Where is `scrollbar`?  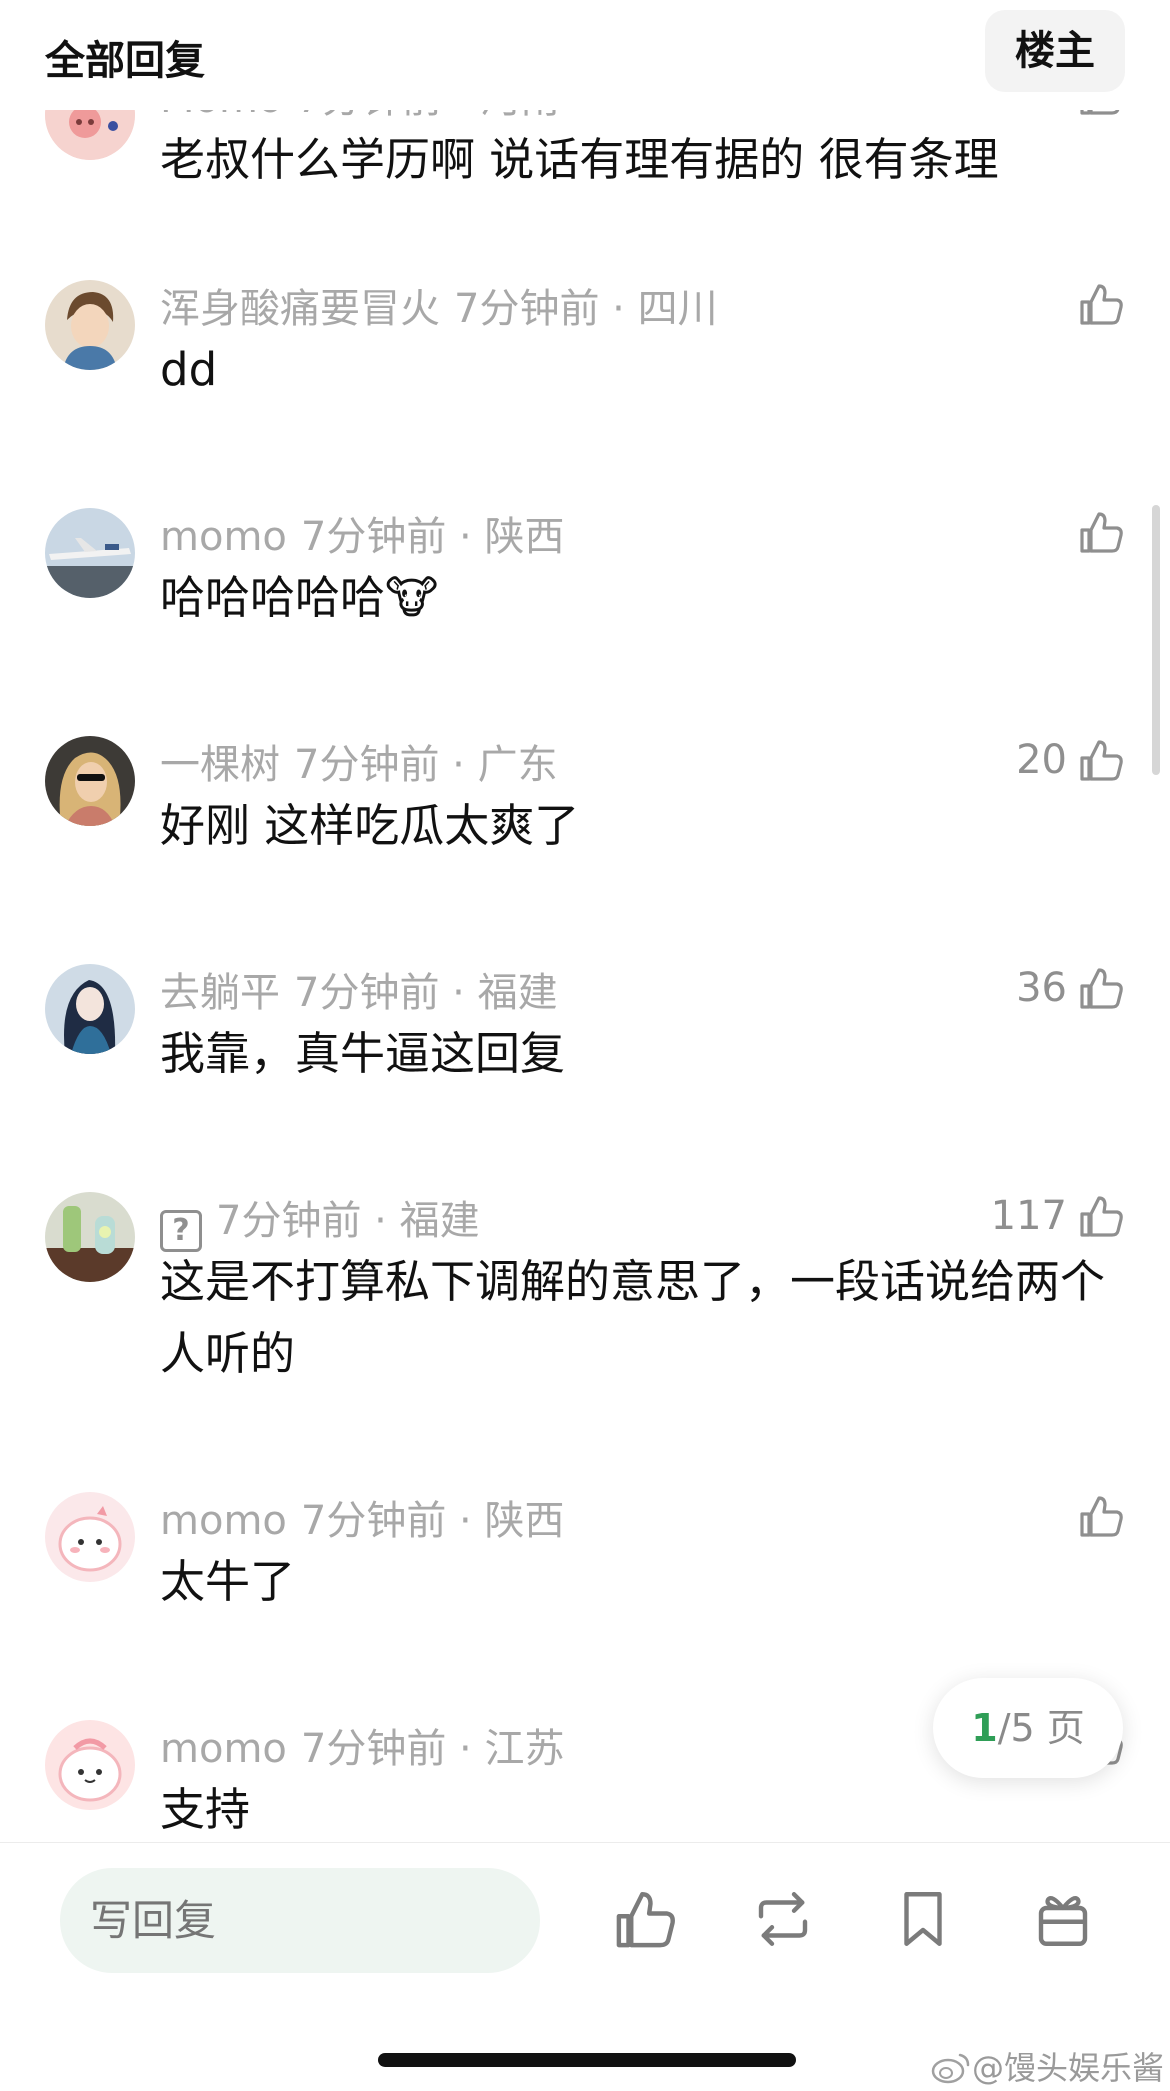
scrollbar is located at coordinates (1156, 640).